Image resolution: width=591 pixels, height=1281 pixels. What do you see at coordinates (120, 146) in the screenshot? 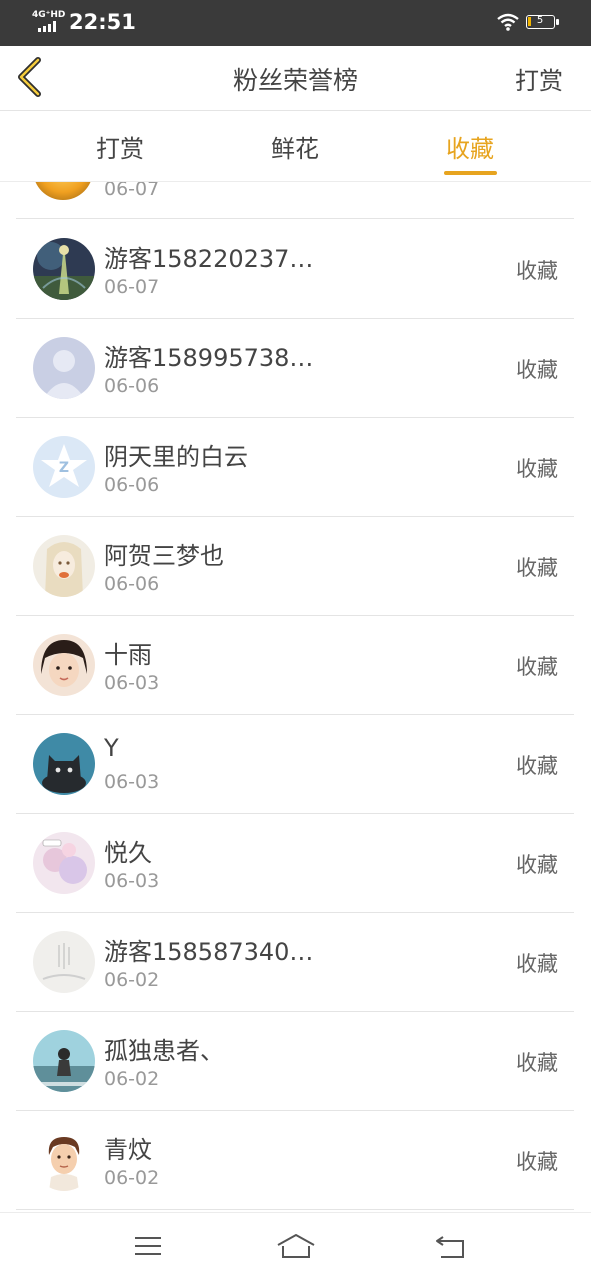
I see `tab-reward: 打赏` at bounding box center [120, 146].